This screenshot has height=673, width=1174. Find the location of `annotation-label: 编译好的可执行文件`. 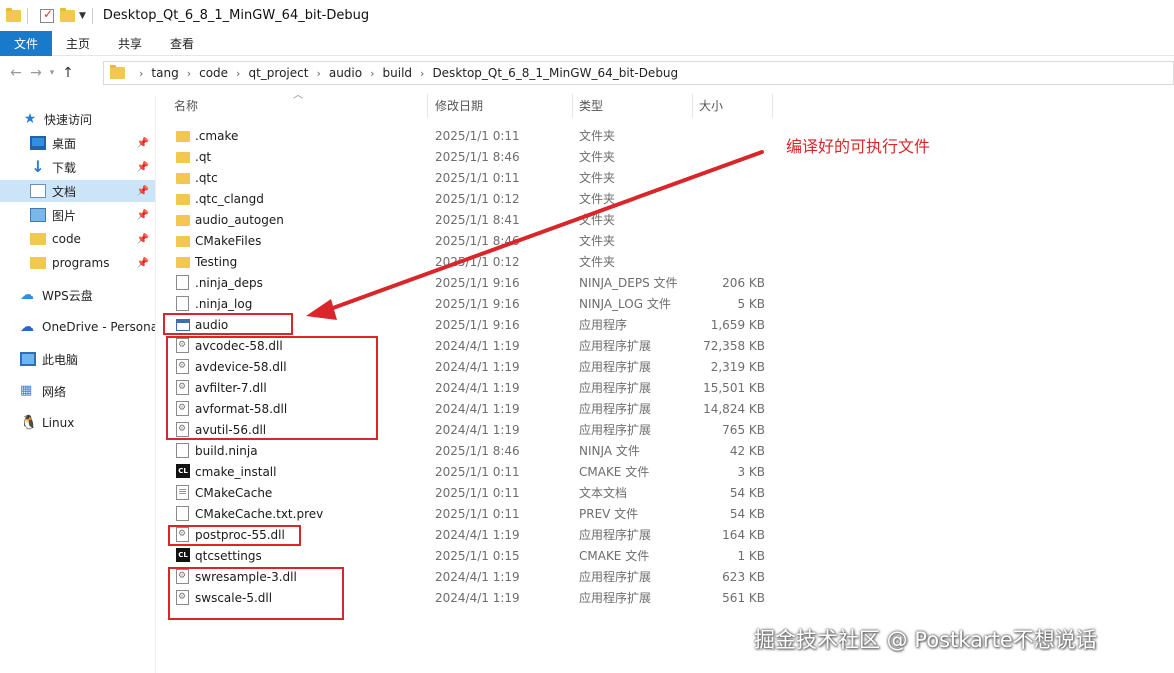

annotation-label: 编译好的可执行文件 is located at coordinates (858, 146).